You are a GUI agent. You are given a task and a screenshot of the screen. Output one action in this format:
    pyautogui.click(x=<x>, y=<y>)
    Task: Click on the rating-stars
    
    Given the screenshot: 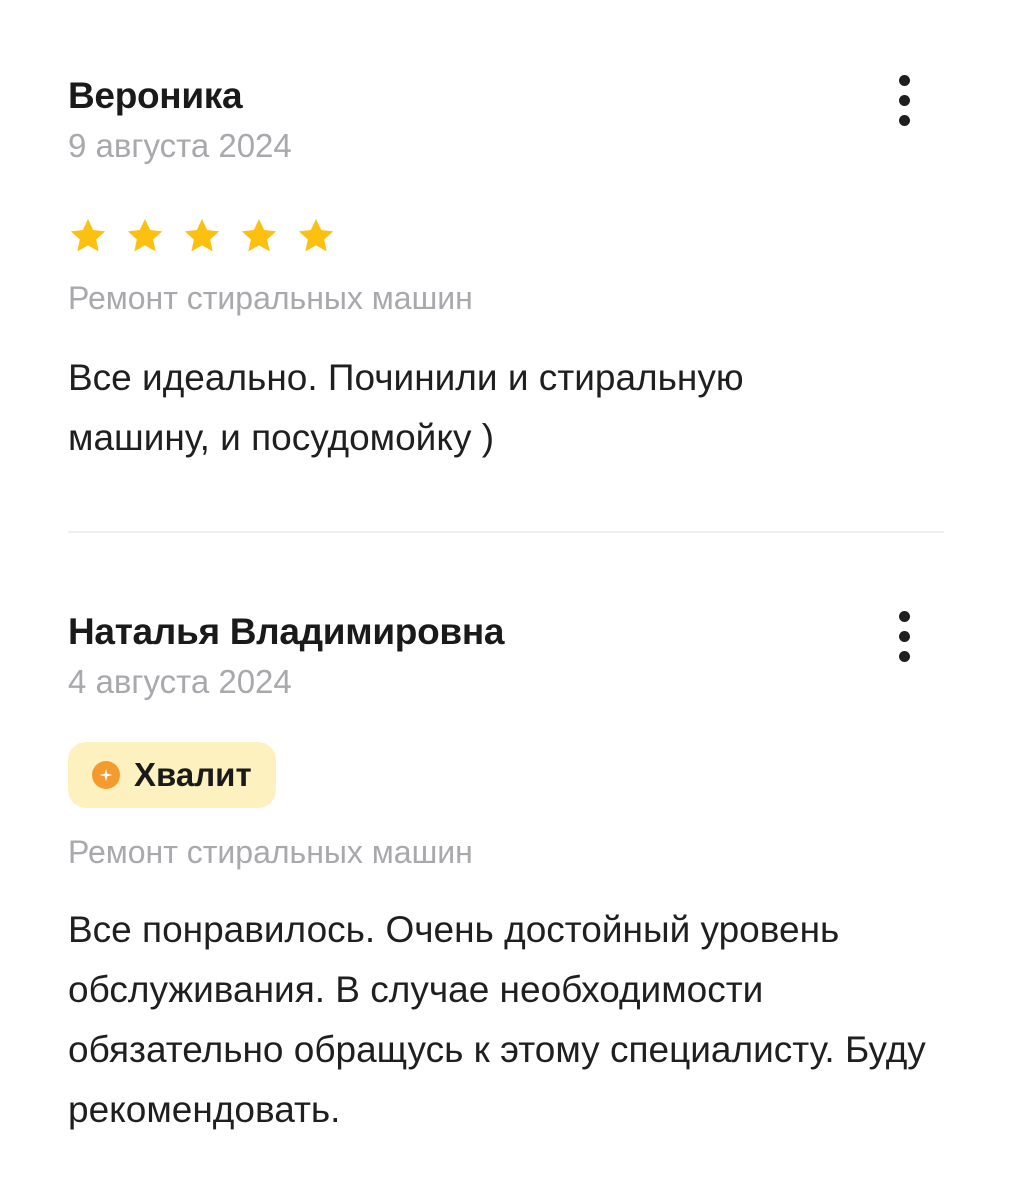 What is the action you would take?
    pyautogui.click(x=506, y=236)
    